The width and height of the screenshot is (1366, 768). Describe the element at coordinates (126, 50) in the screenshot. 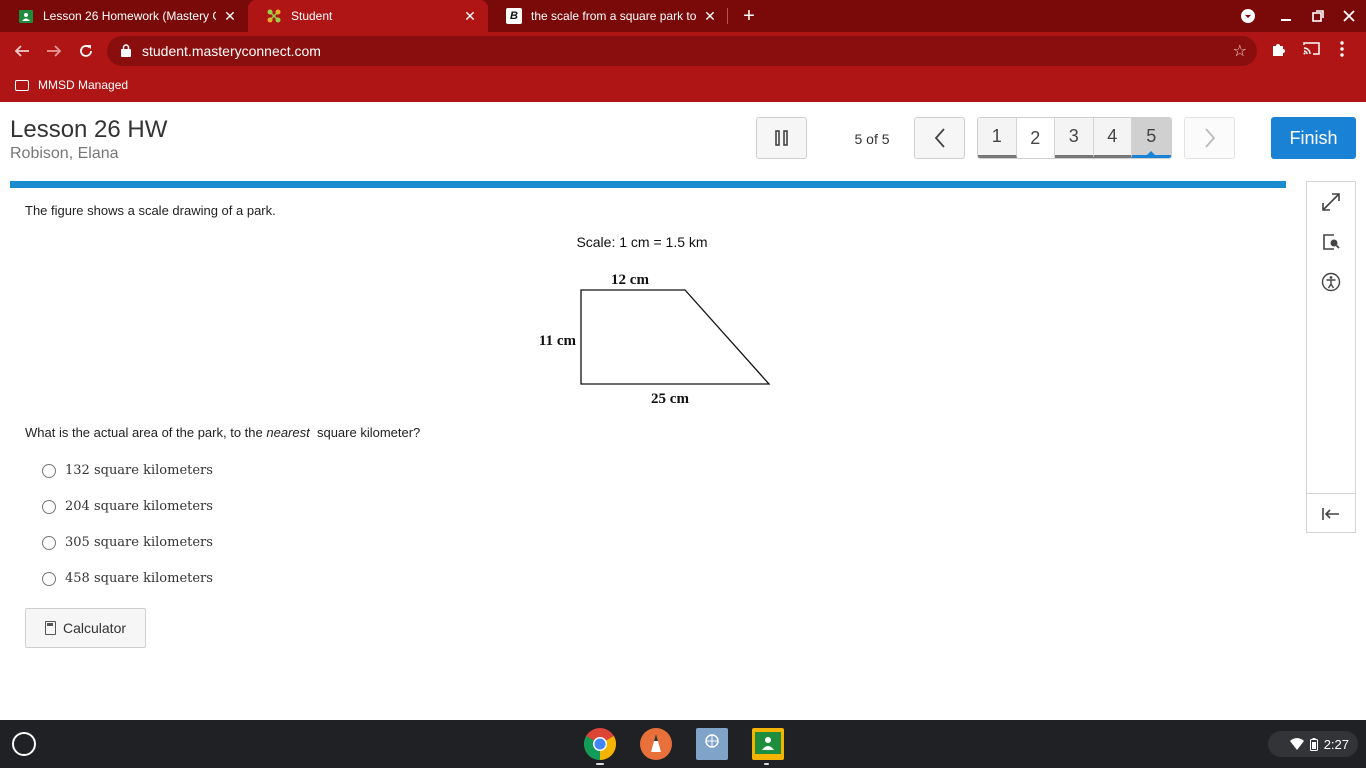

I see `lock-icon` at that location.